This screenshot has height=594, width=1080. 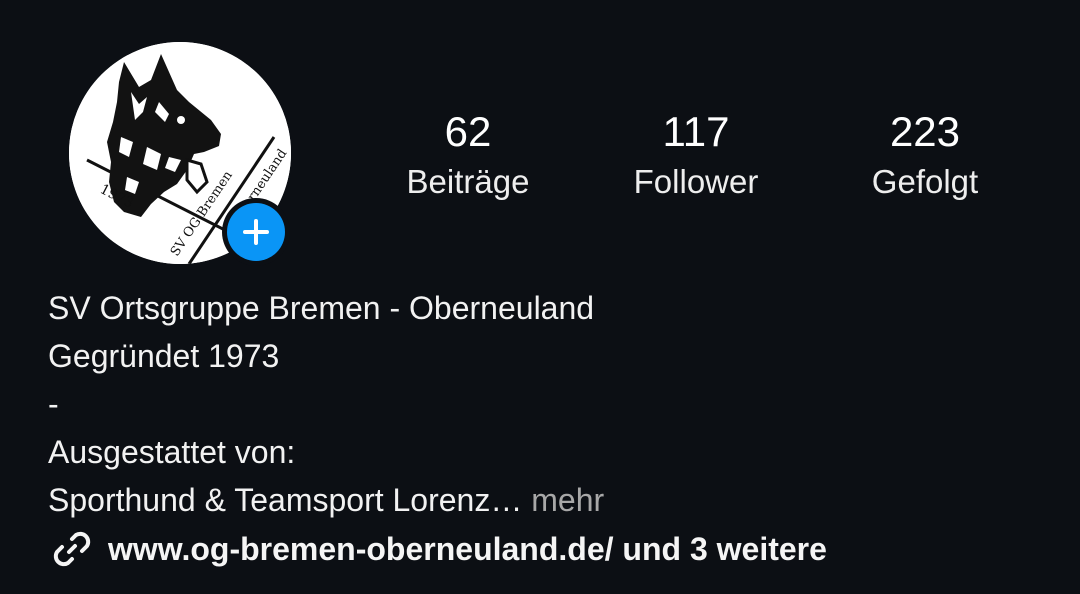 I want to click on bio-sponsor-line: Sporthund & Teamsport Lorenz… mehr, so click(x=548, y=500).